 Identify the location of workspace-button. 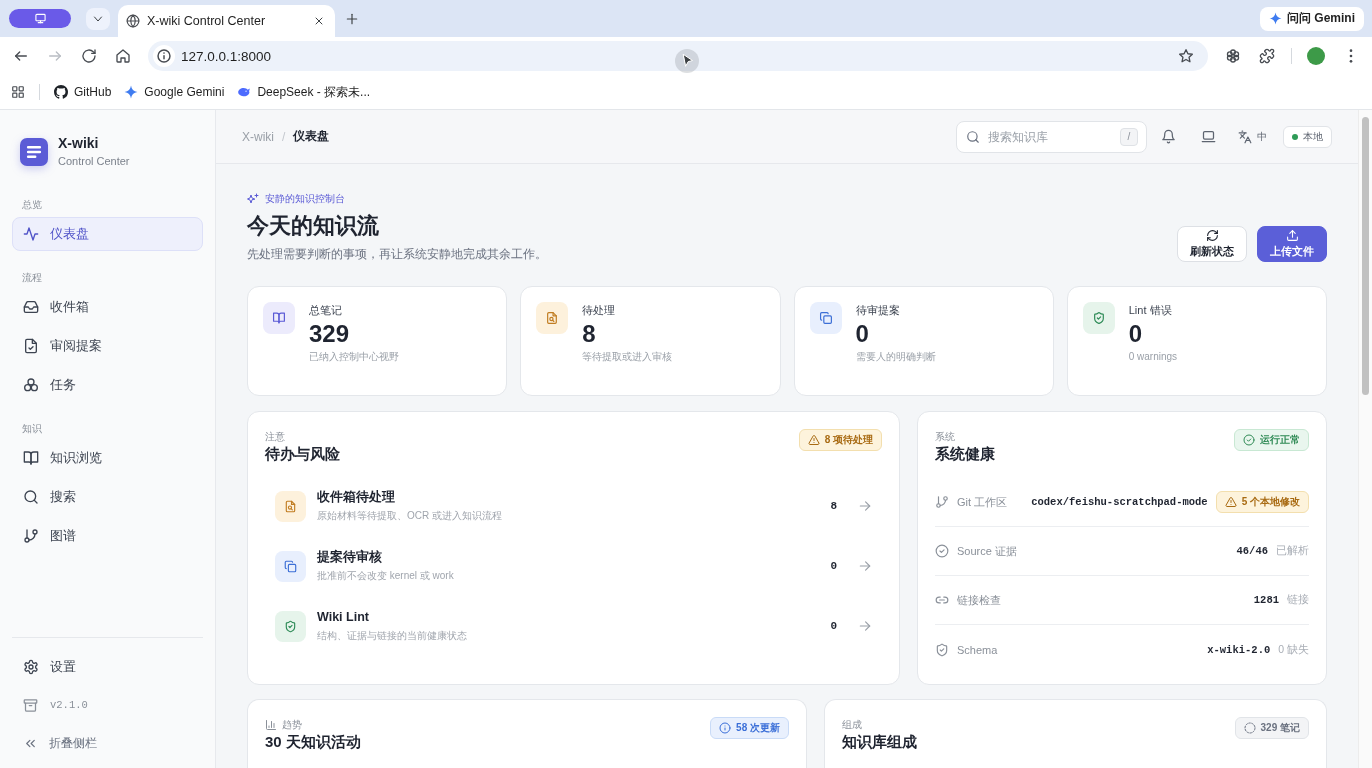
(40, 18).